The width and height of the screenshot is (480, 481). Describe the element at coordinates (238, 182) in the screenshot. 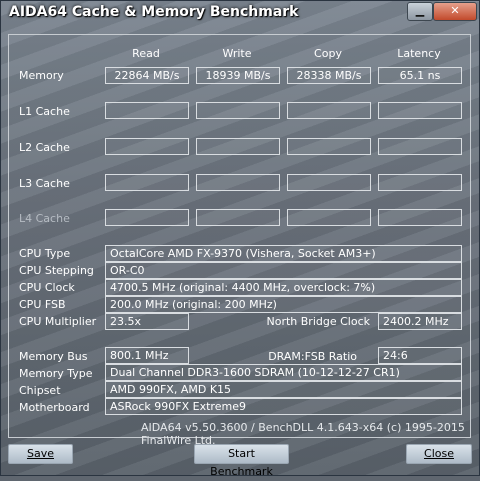

I see `l3-write-value` at that location.